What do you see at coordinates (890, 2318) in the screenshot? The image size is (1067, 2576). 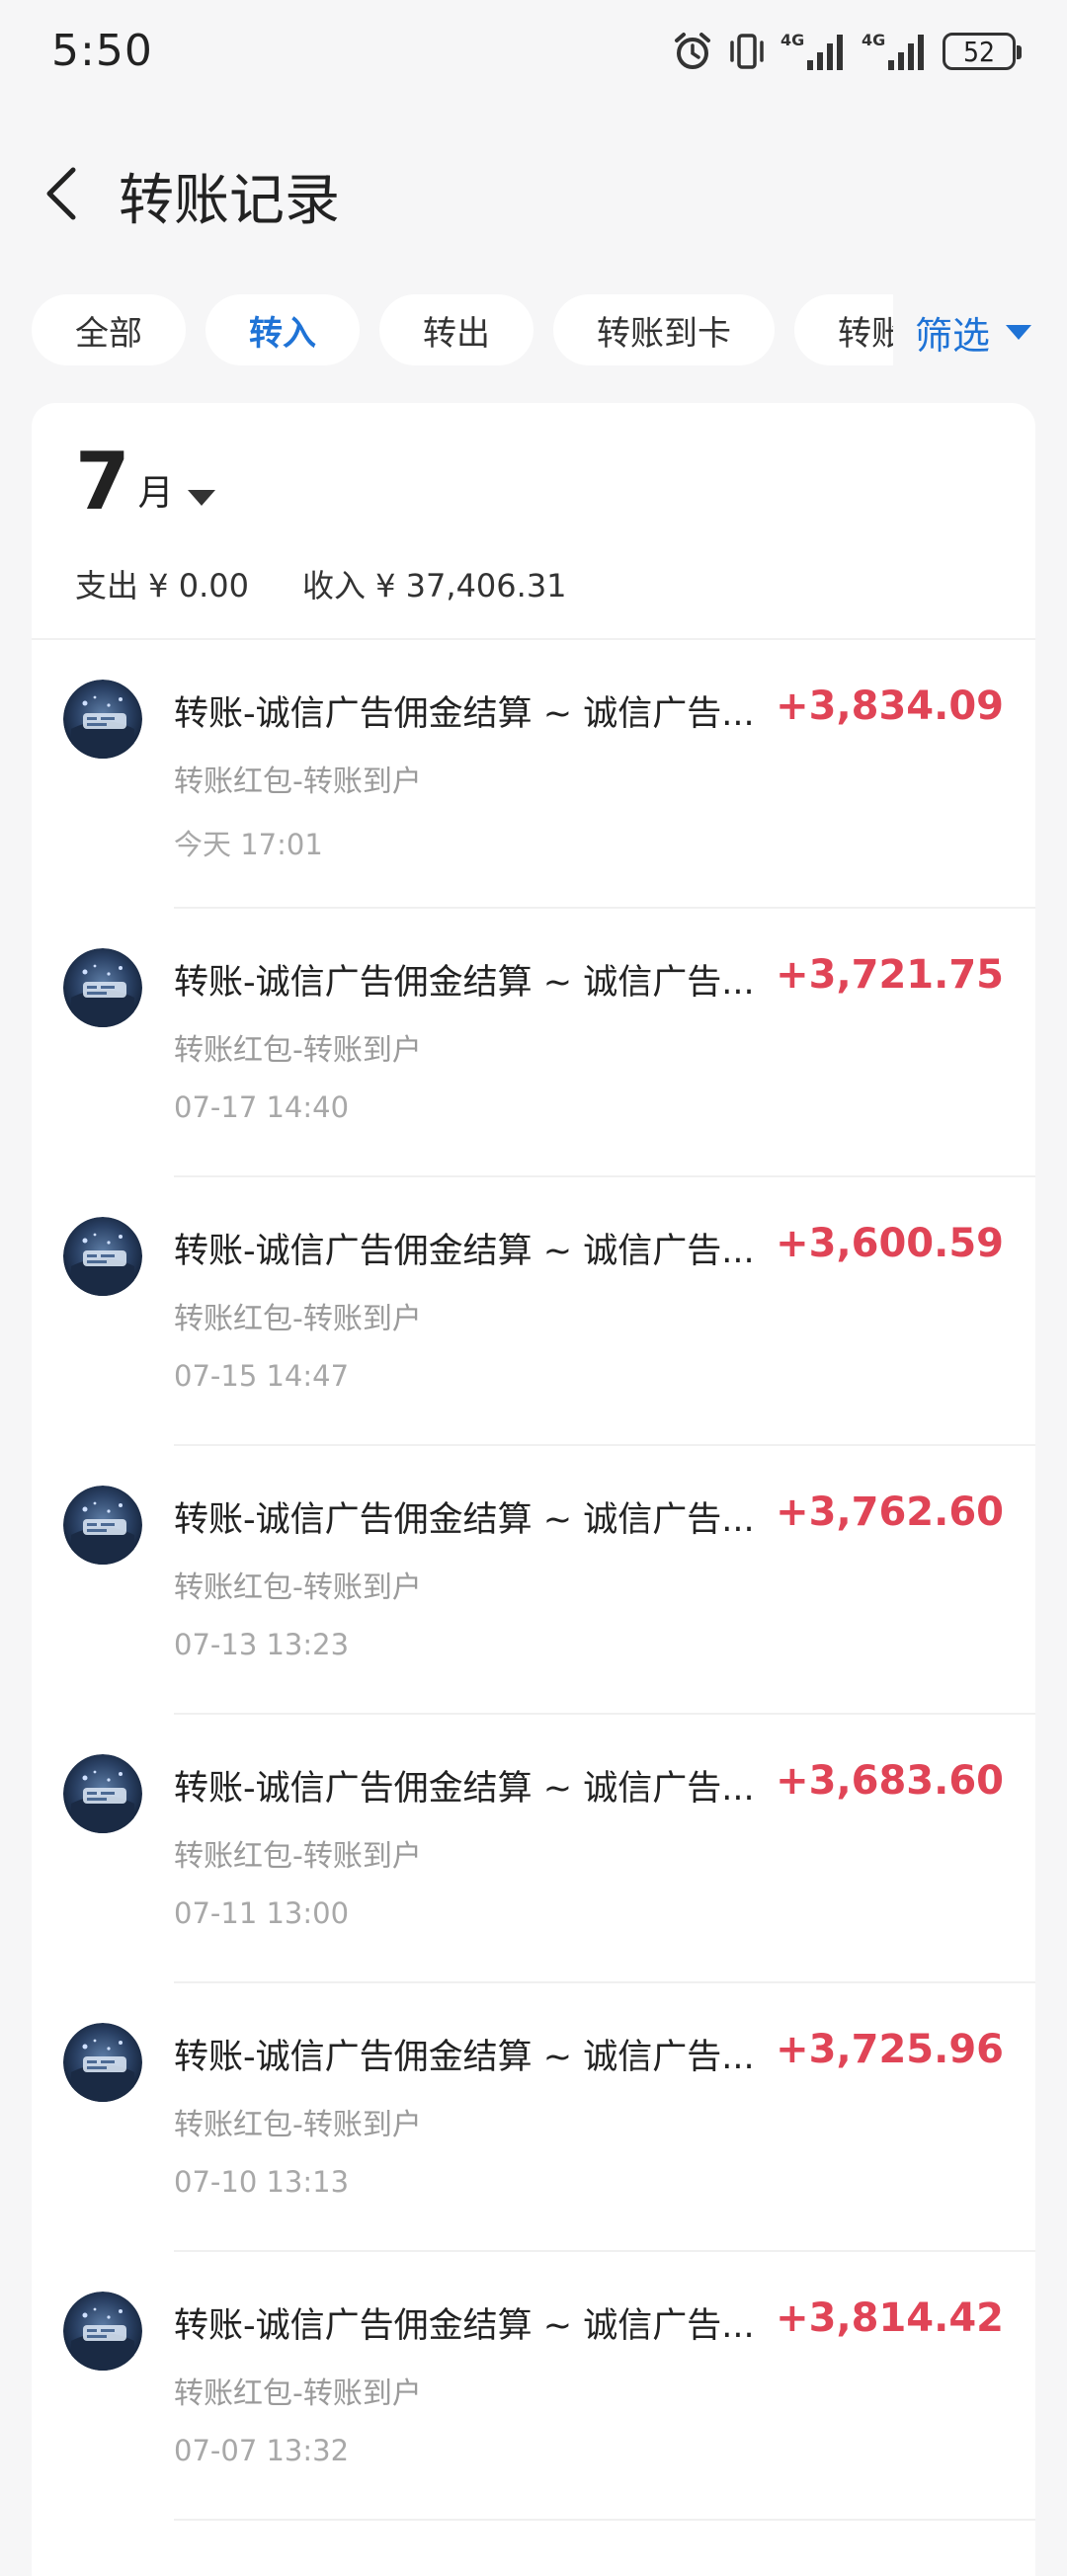 I see `transaction-amount: +3,814.42` at bounding box center [890, 2318].